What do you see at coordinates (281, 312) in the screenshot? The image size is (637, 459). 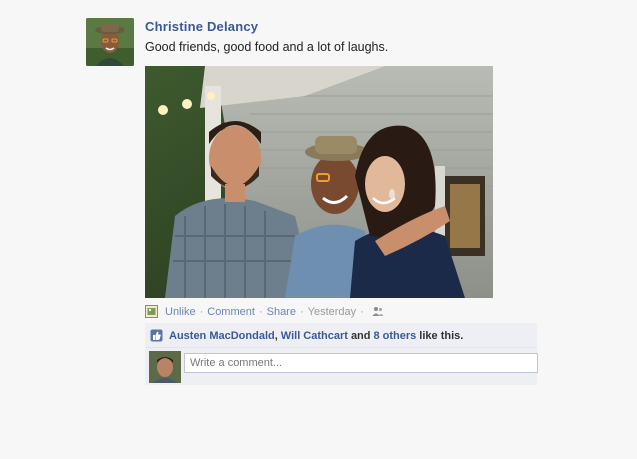 I see `share-link: Share` at bounding box center [281, 312].